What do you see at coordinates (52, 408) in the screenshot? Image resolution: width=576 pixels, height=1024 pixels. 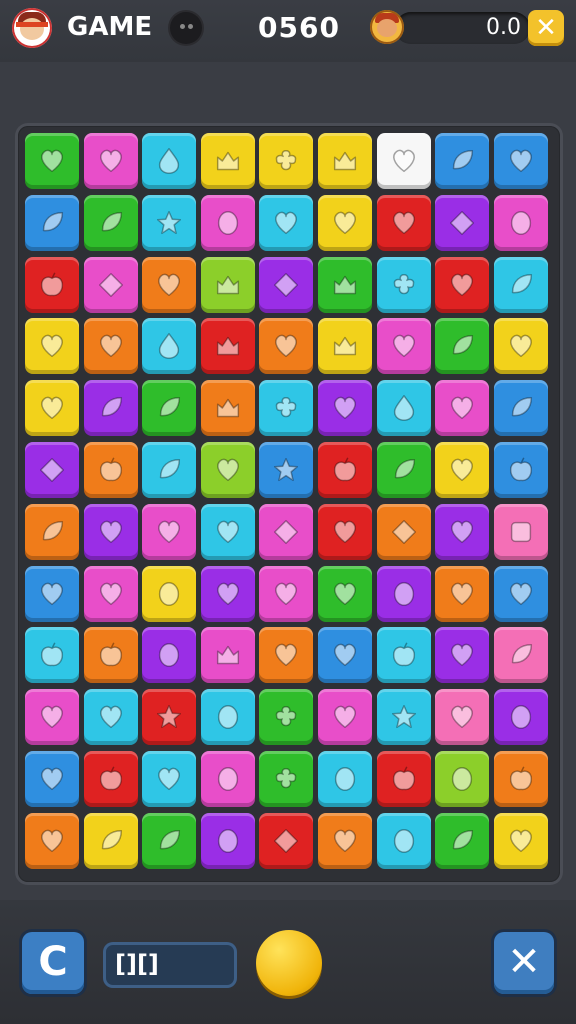 I see `tile-r4-c0` at bounding box center [52, 408].